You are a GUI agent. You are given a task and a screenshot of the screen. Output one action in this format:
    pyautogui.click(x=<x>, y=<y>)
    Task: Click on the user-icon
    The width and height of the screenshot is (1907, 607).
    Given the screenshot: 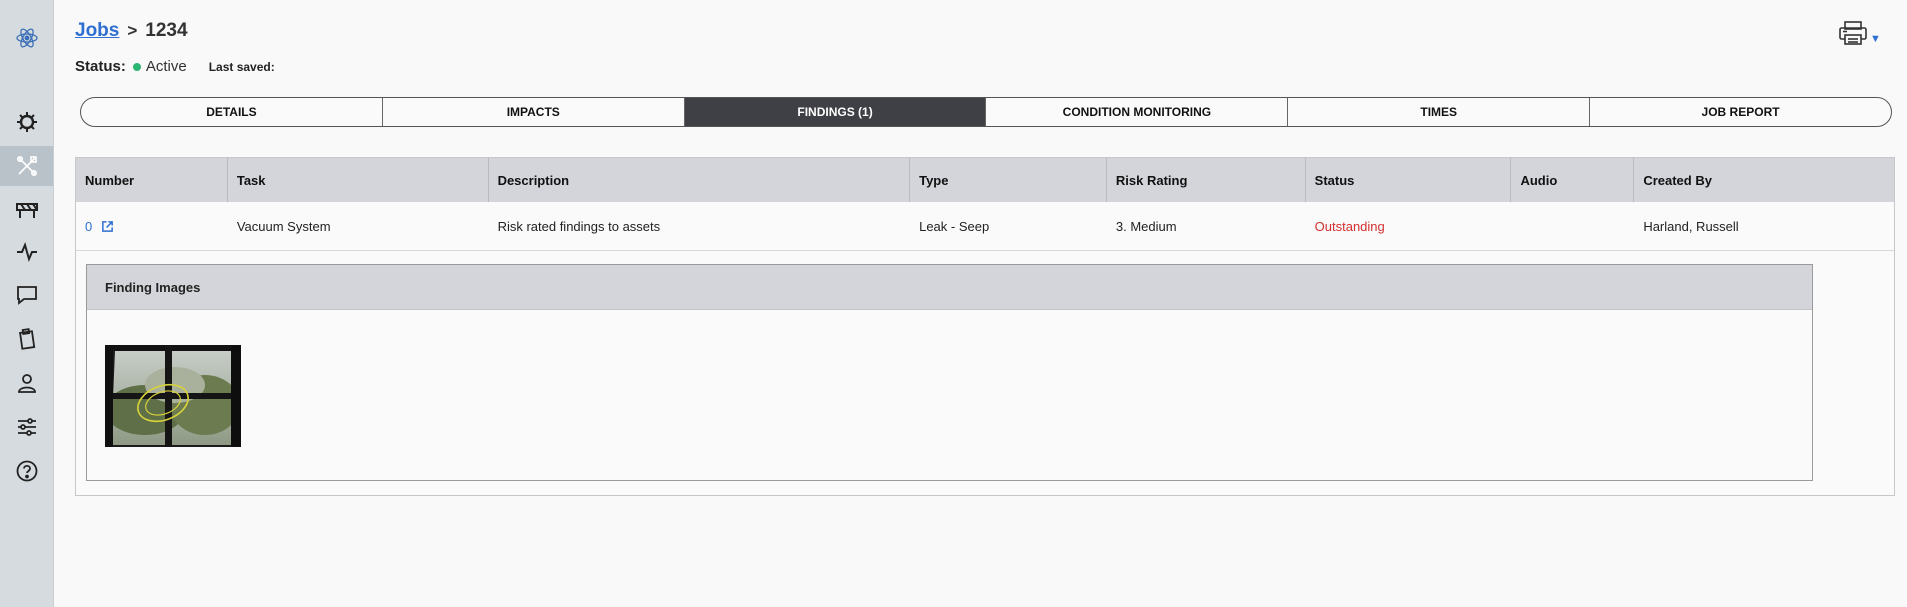 What is the action you would take?
    pyautogui.click(x=26, y=383)
    